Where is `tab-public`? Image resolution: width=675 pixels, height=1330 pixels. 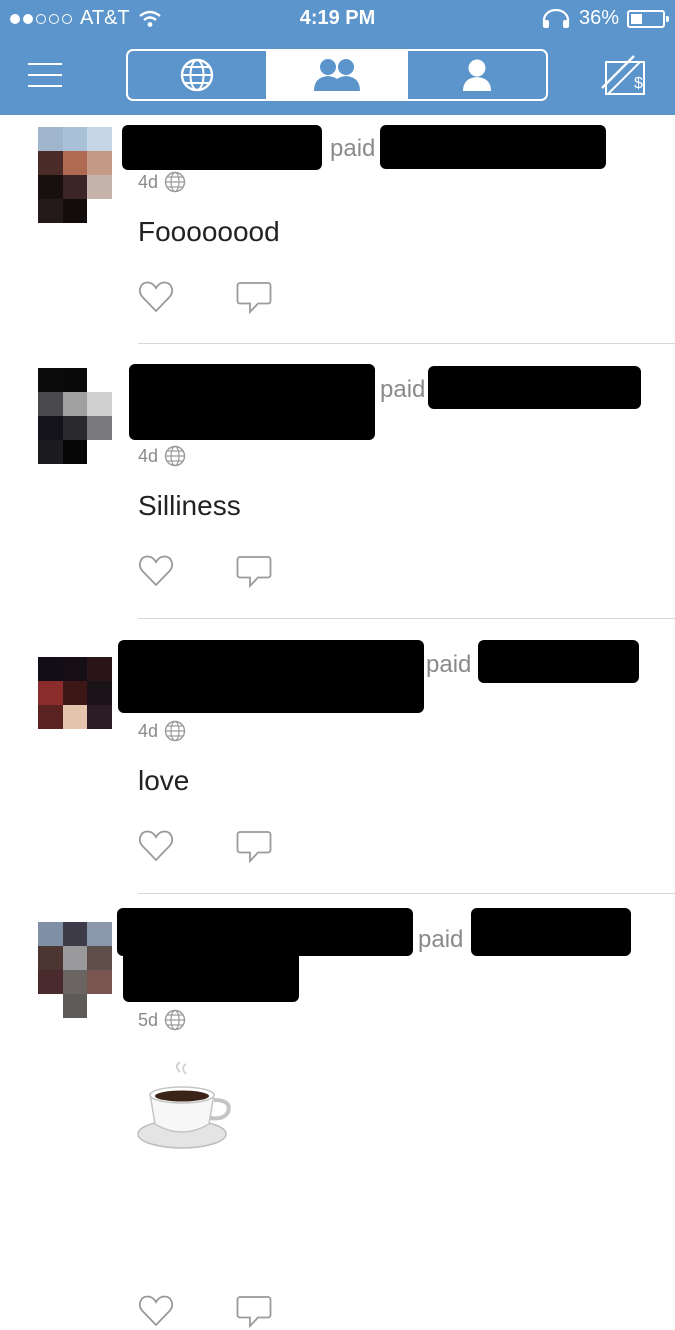
tab-public is located at coordinates (198, 75).